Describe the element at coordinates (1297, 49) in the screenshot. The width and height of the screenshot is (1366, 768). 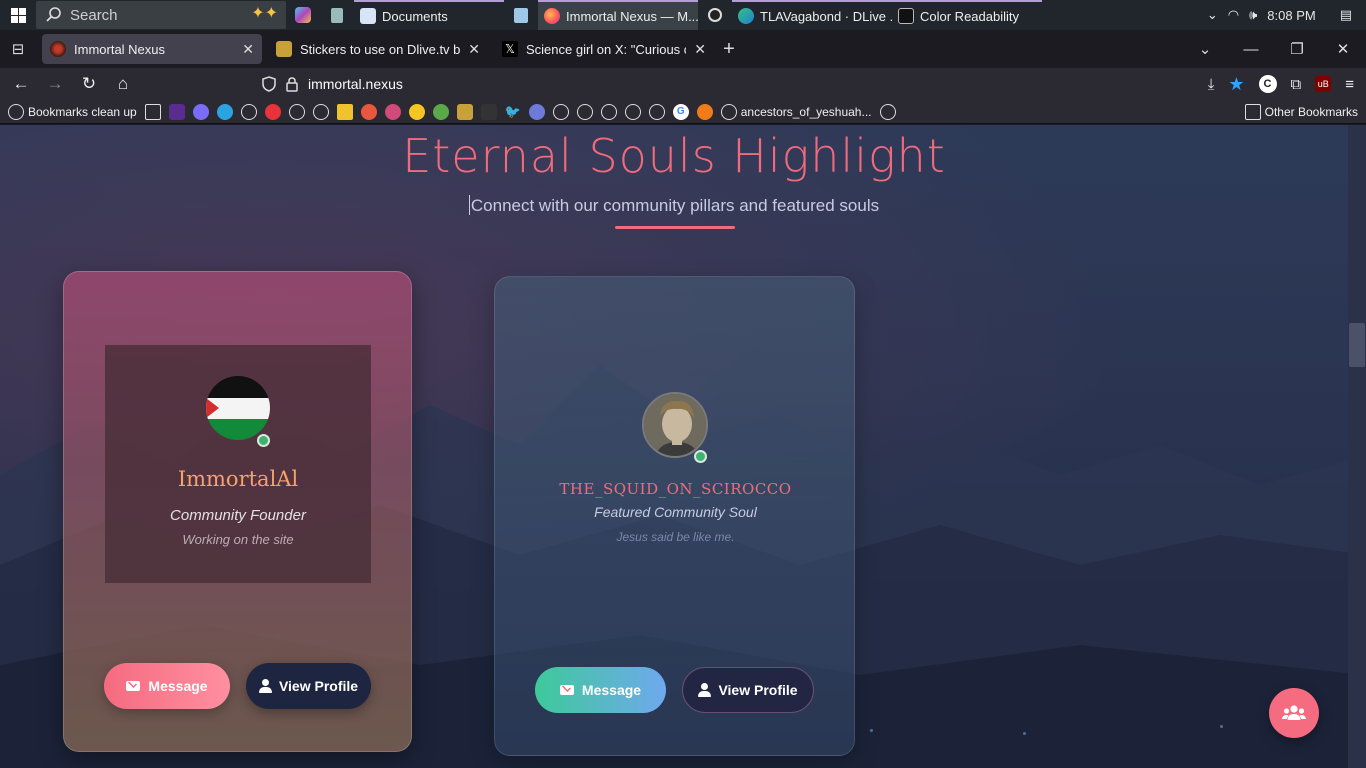
I see `restore-icon: ❐` at that location.